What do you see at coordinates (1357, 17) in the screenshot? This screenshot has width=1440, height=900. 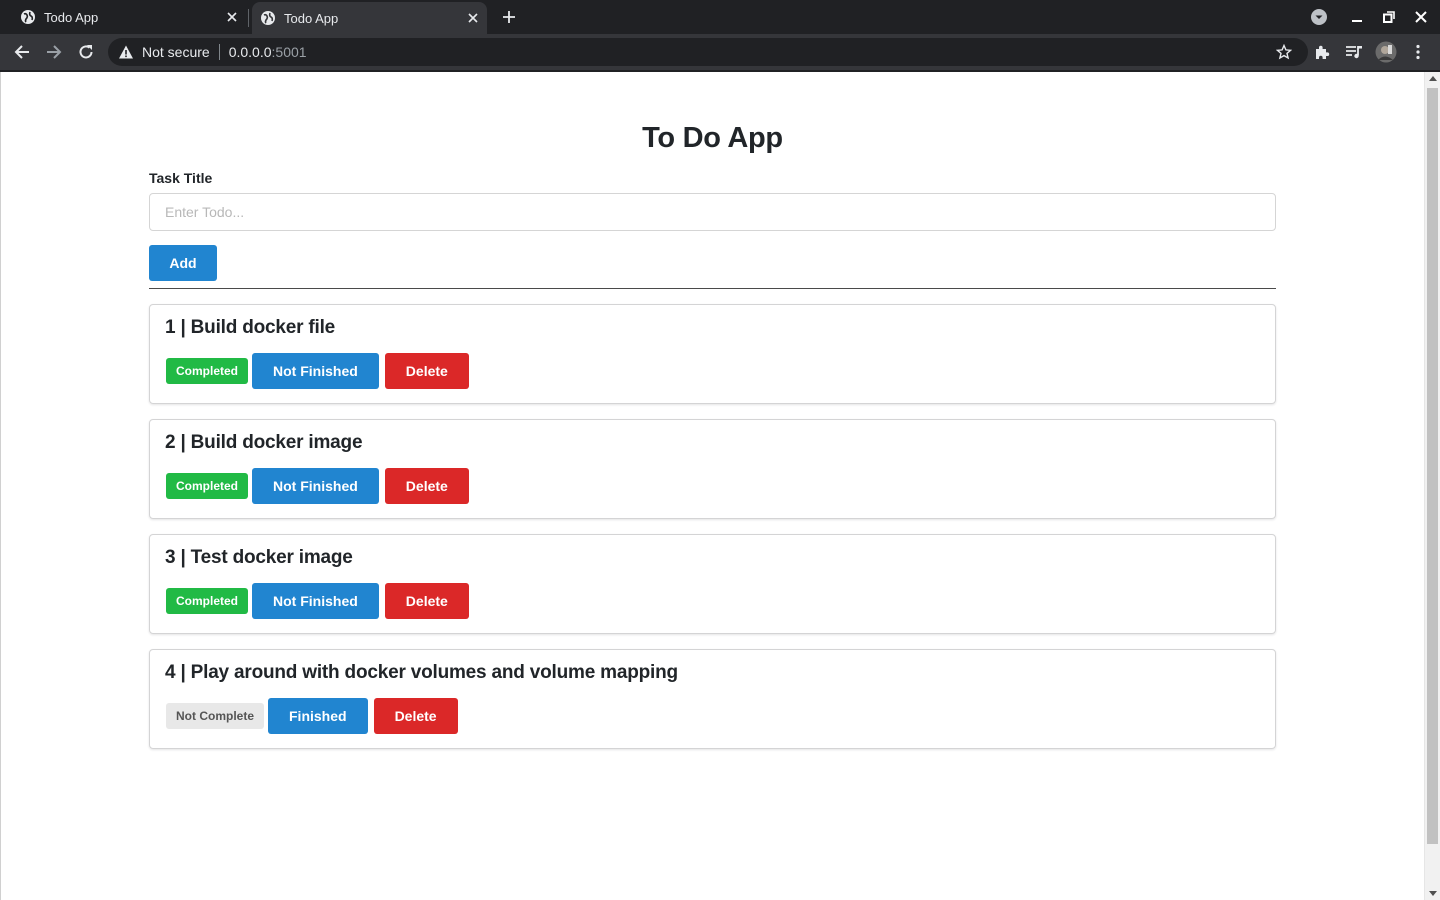 I see `minimize-button` at bounding box center [1357, 17].